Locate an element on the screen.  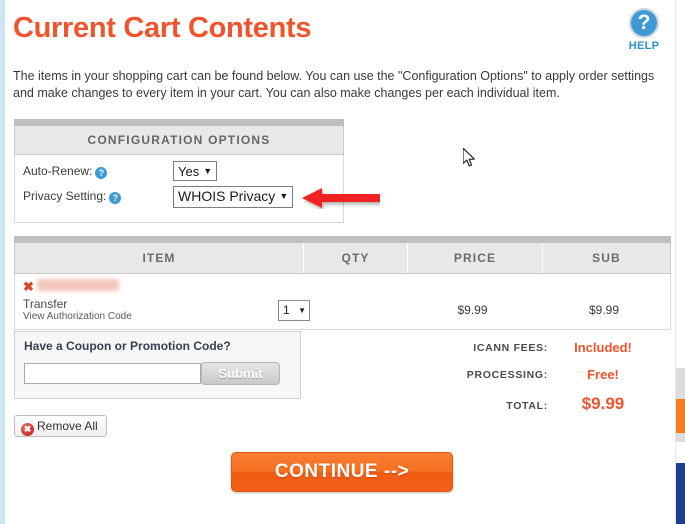
config-row-privacy-setting: Privacy Setting:? WHOIS Privacy ▼ is located at coordinates (181, 198).